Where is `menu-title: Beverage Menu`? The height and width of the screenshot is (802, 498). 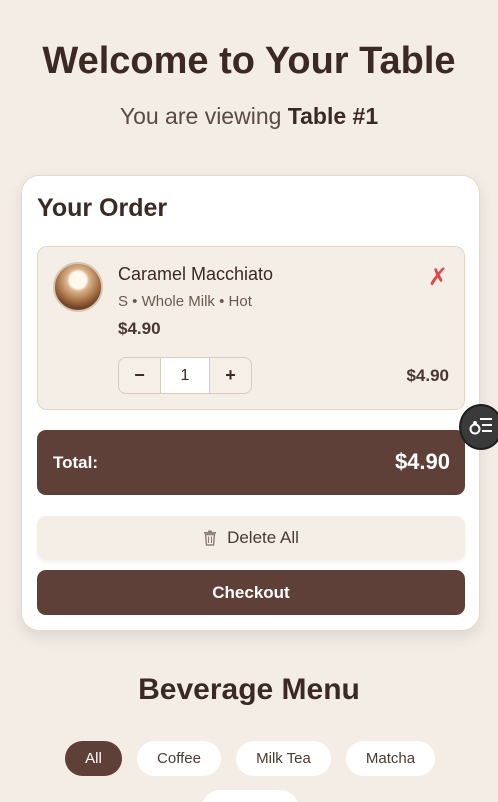
menu-title: Beverage Menu is located at coordinates (249, 689).